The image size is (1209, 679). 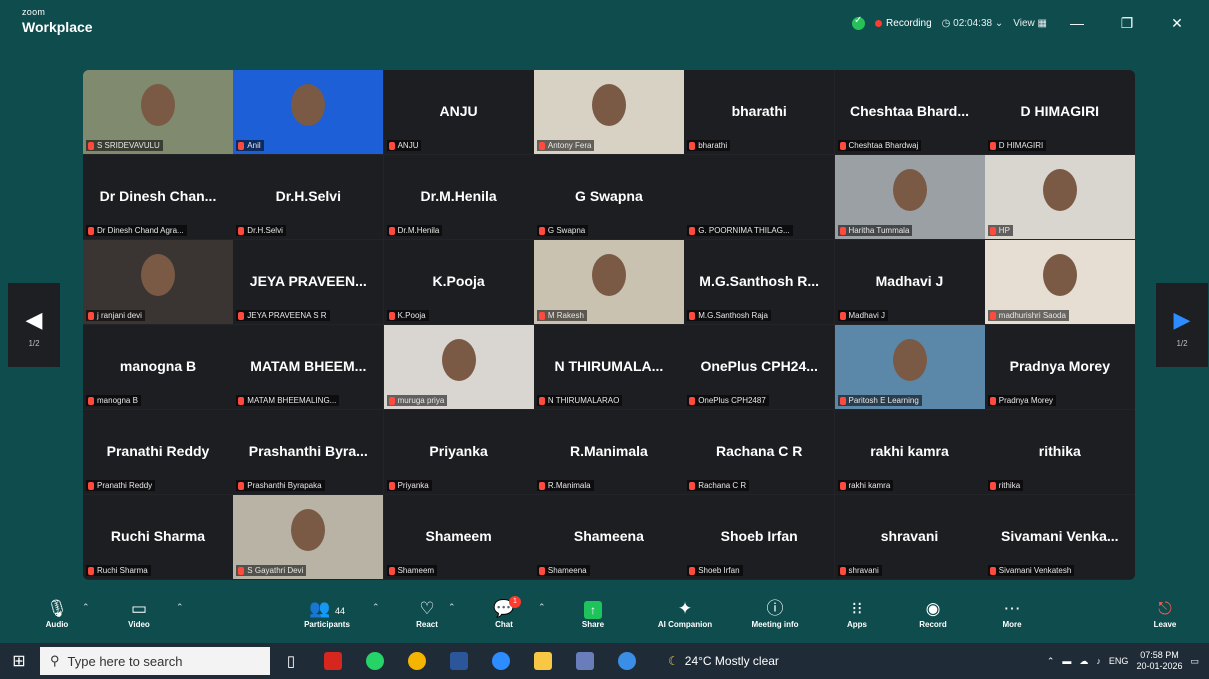 I want to click on participant-tile: Cheshtaa Bhard... Cheshtaa Bhardwaj, so click(x=909, y=112).